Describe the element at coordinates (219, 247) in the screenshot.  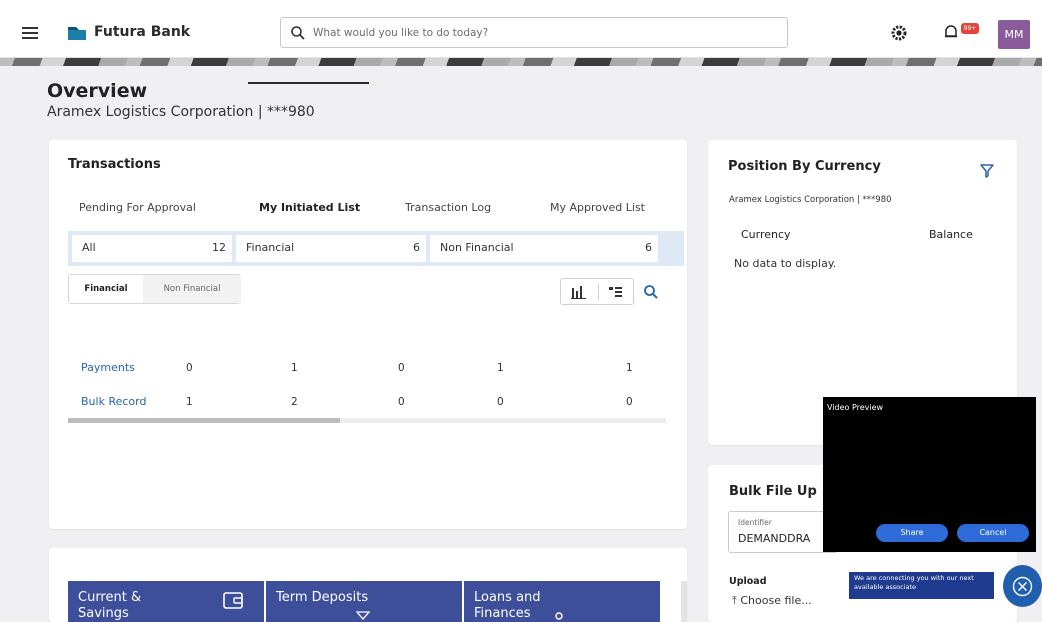
I see `summary-count: 12` at that location.